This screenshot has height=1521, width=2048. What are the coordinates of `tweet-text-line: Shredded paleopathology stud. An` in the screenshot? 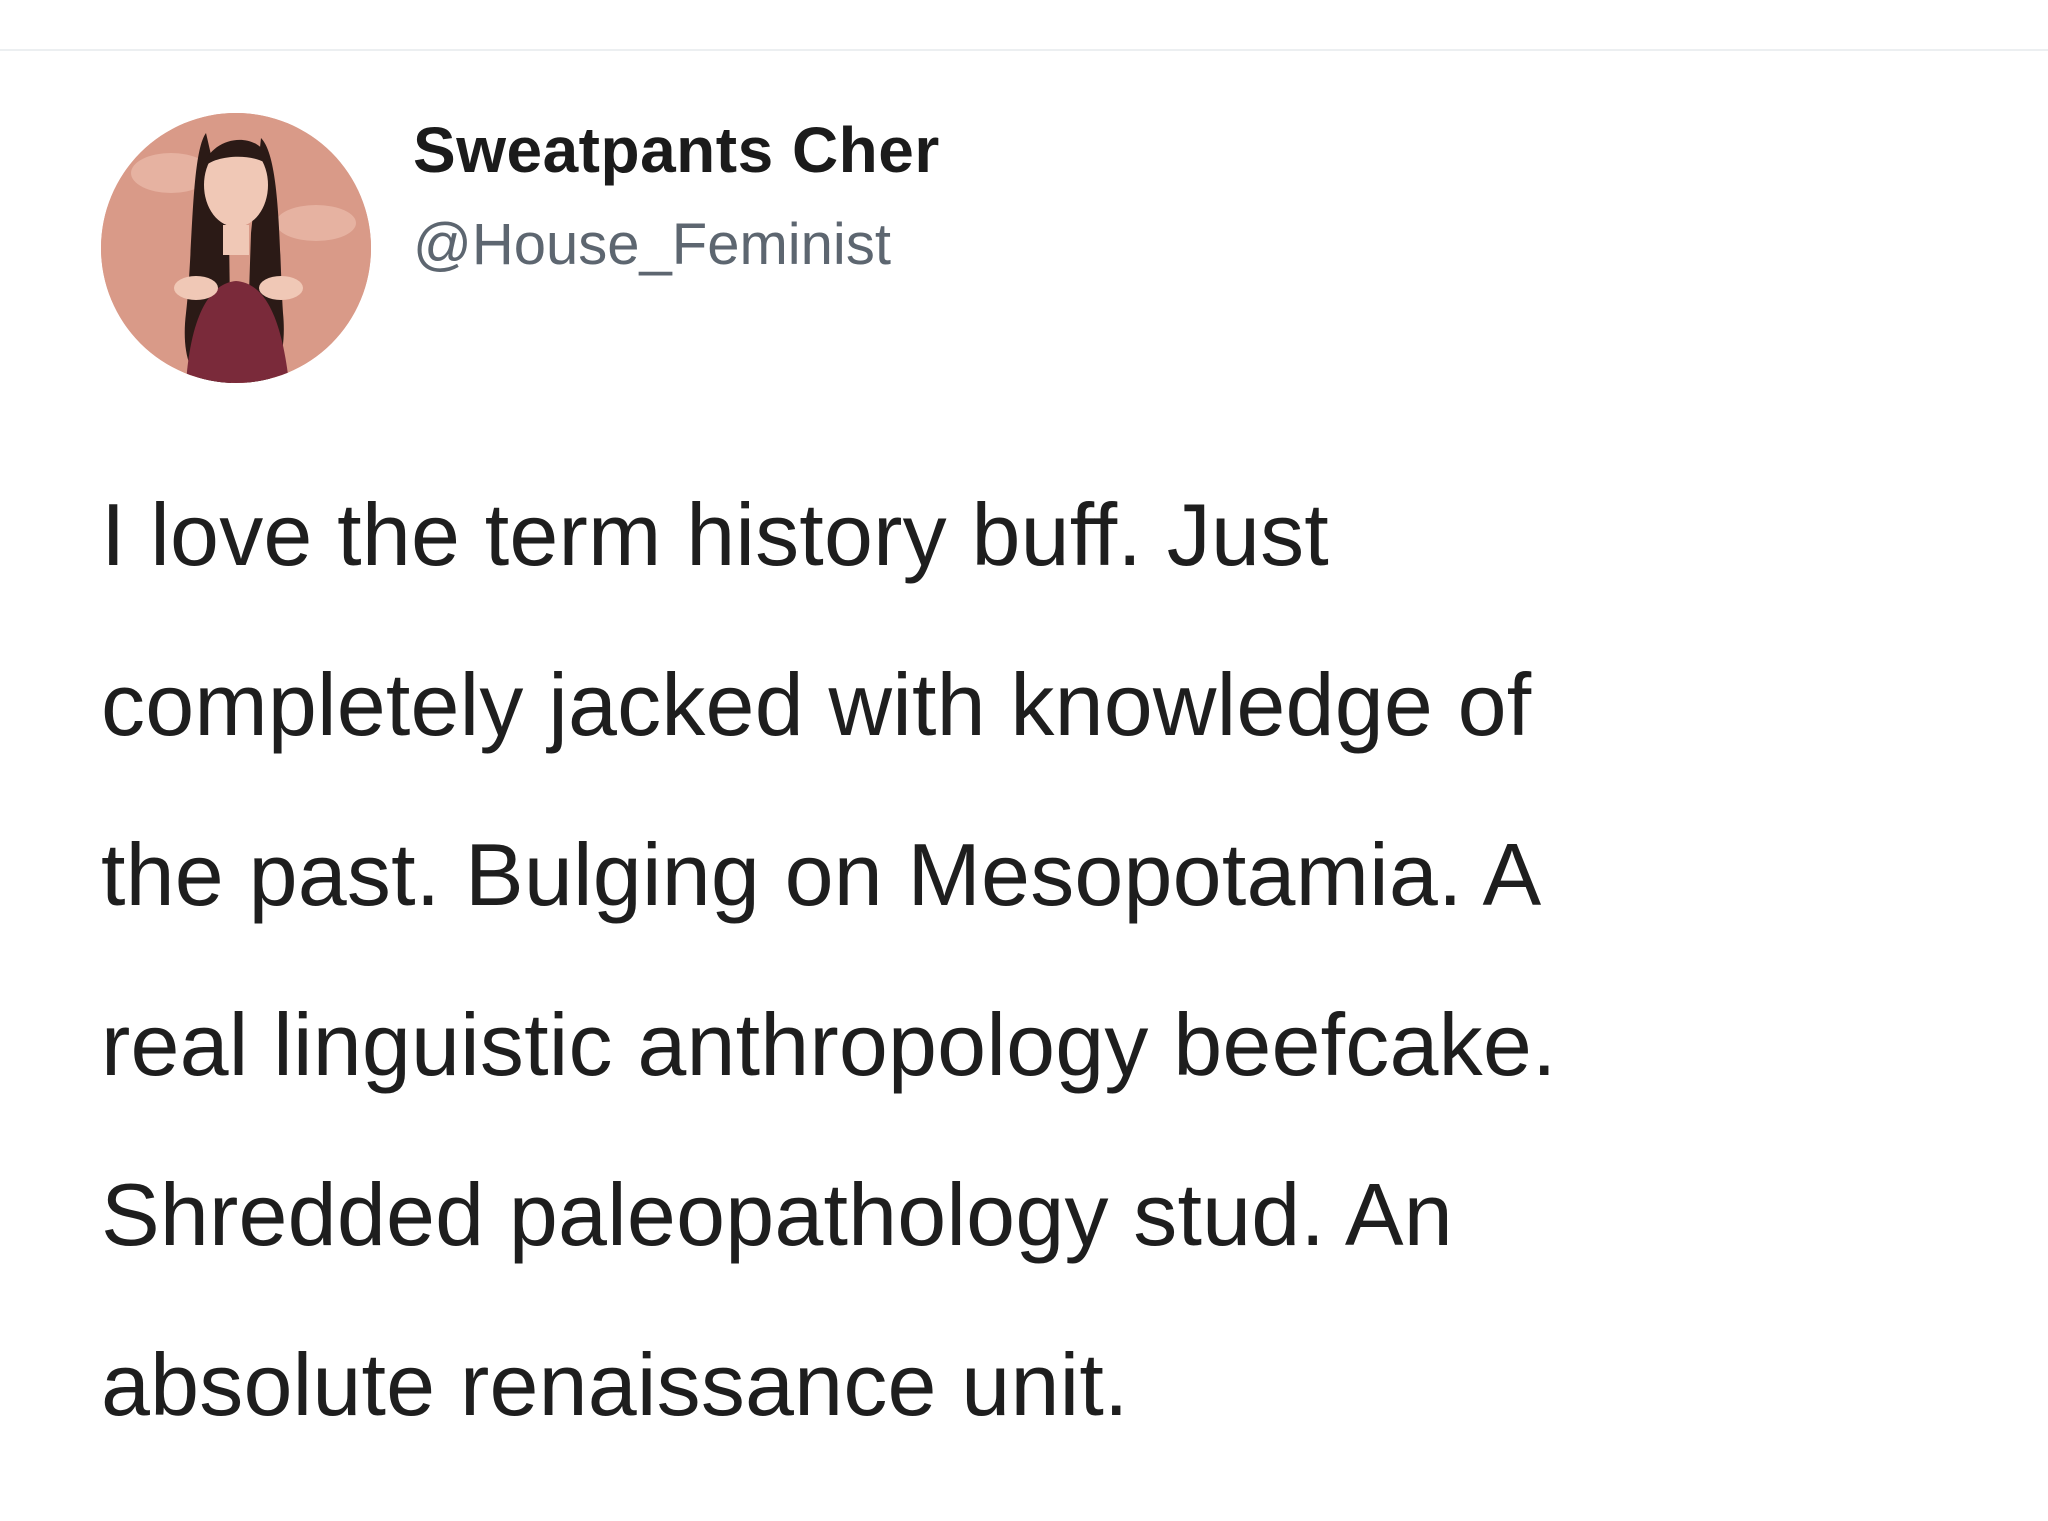 It's located at (777, 1214).